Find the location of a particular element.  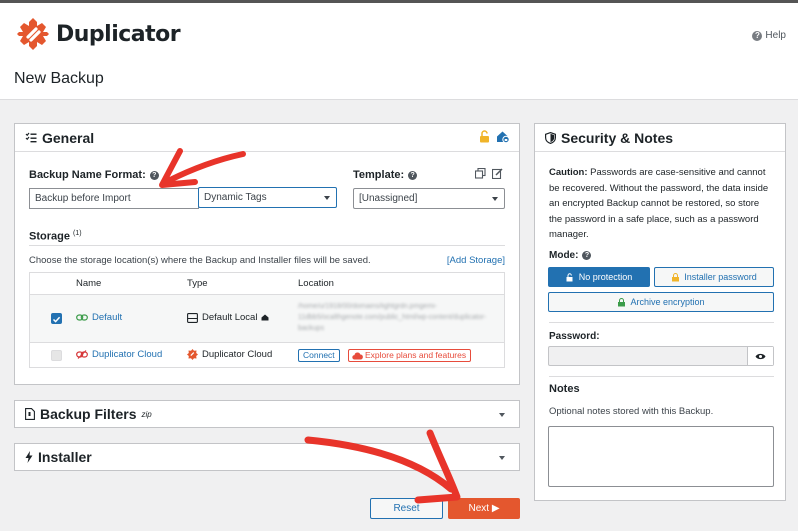

security-header: Security & Notes is located at coordinates (660, 138).